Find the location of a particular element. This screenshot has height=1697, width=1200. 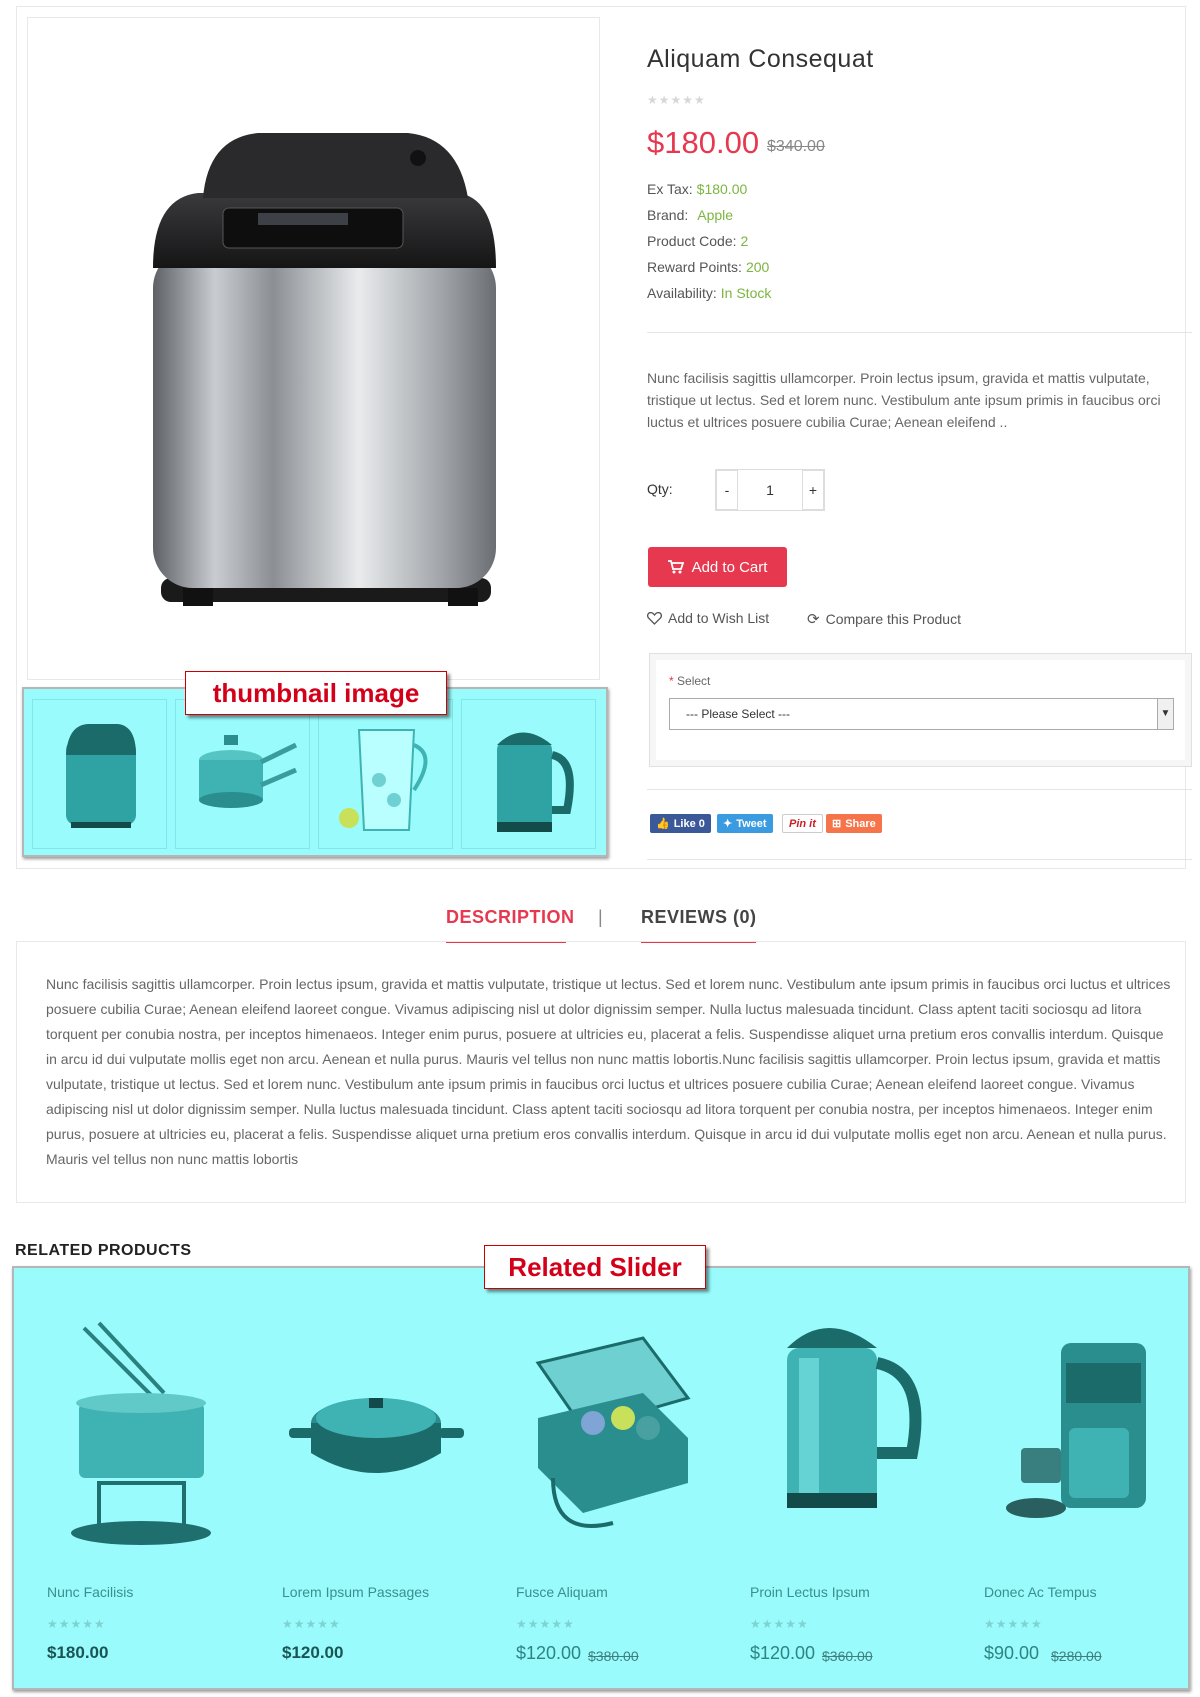

tweet-button: ✦ Tweet is located at coordinates (745, 823).